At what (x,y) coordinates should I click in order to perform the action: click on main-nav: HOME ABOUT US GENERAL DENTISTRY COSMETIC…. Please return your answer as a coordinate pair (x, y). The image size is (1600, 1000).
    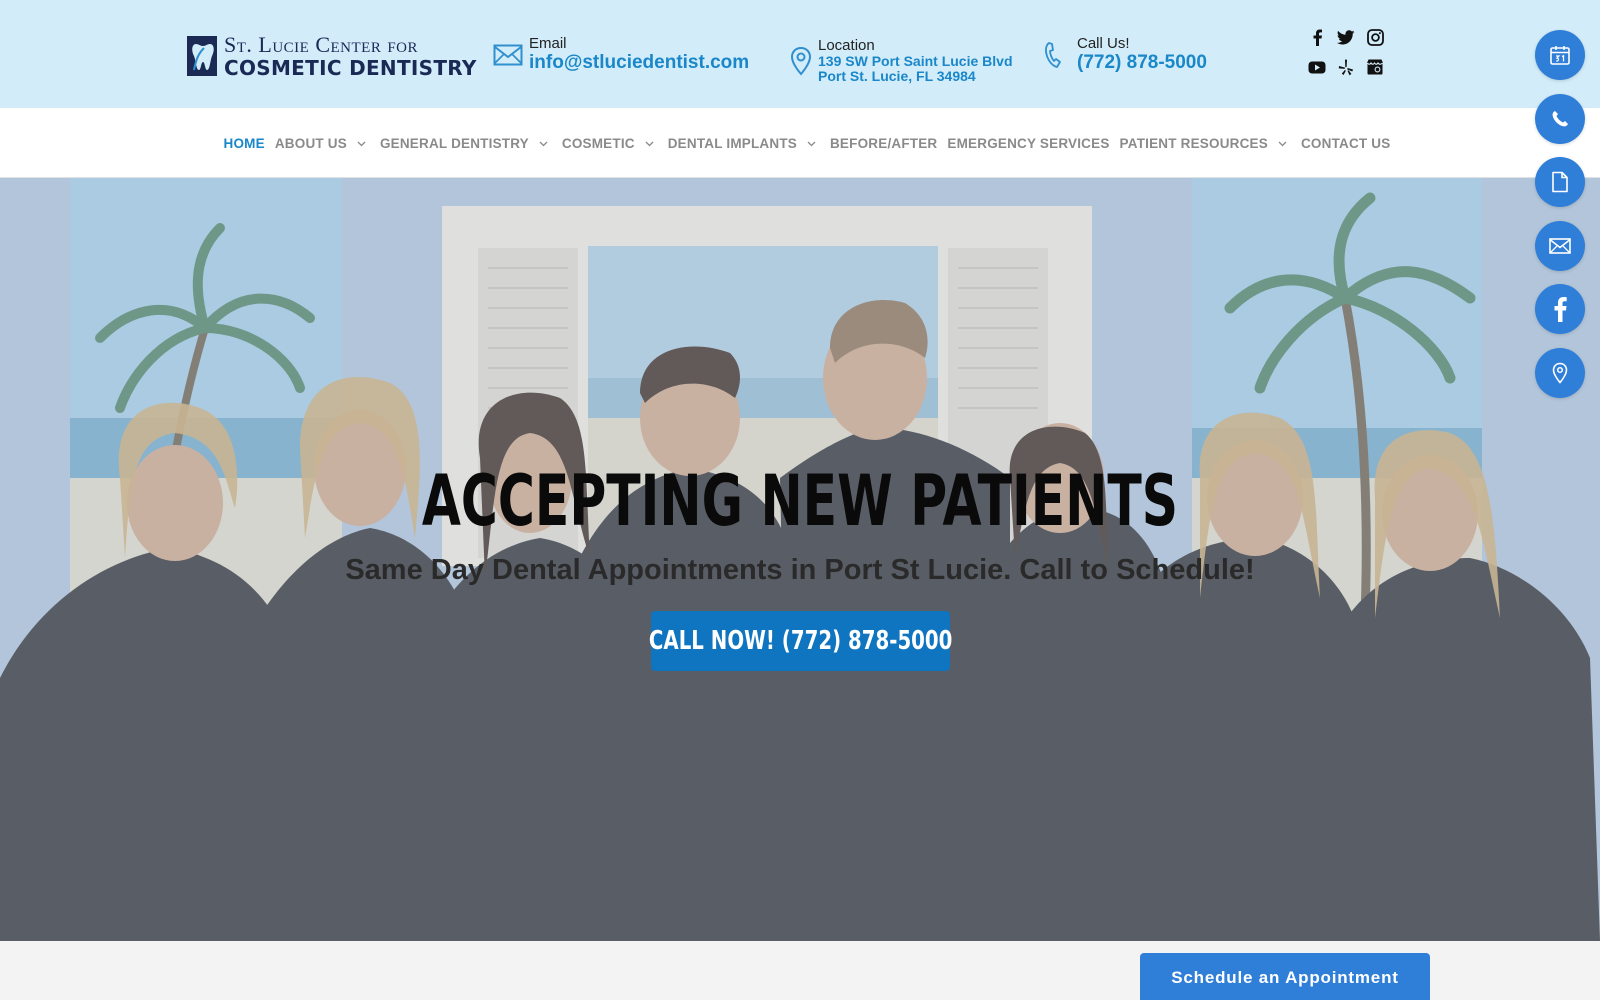
    Looking at the image, I should click on (800, 143).